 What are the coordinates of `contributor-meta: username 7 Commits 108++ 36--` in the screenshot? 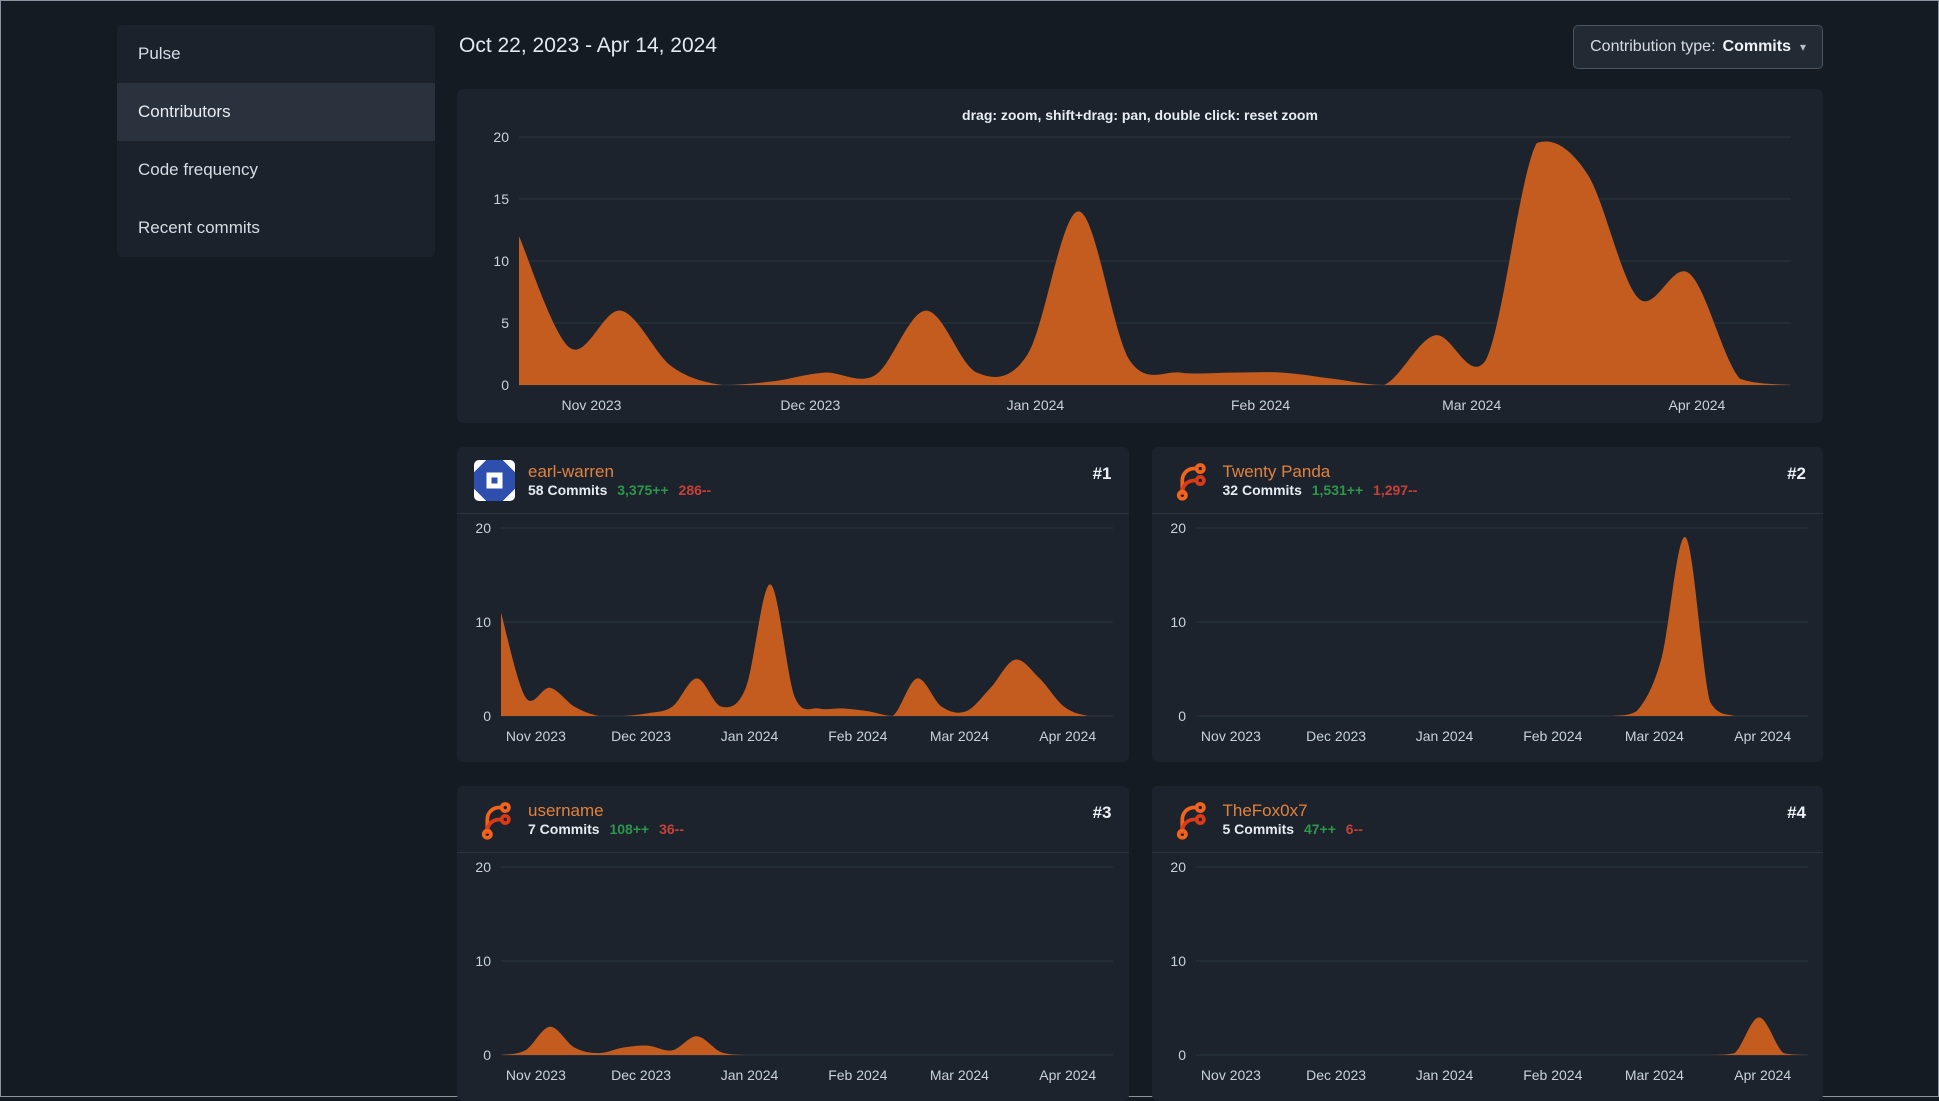 It's located at (606, 820).